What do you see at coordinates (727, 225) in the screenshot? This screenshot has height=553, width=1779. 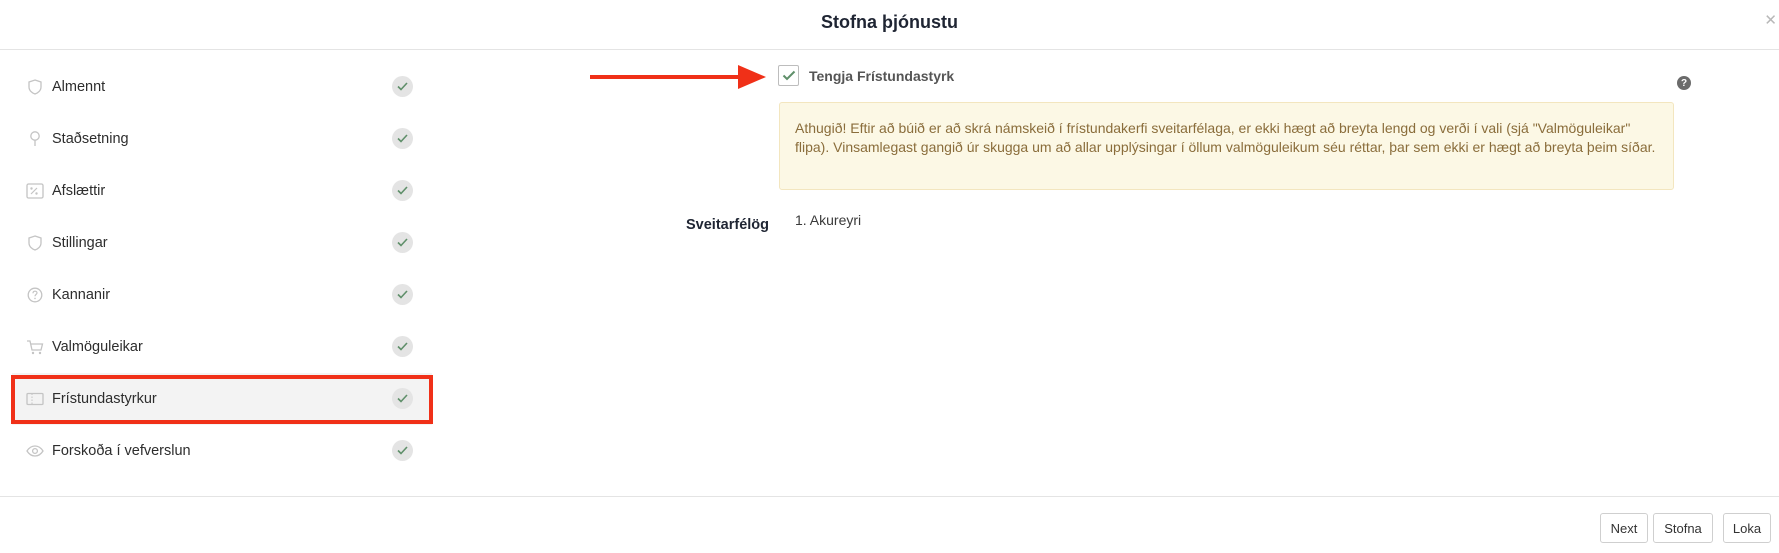 I see `municipalities-label: Sveitarfélög` at bounding box center [727, 225].